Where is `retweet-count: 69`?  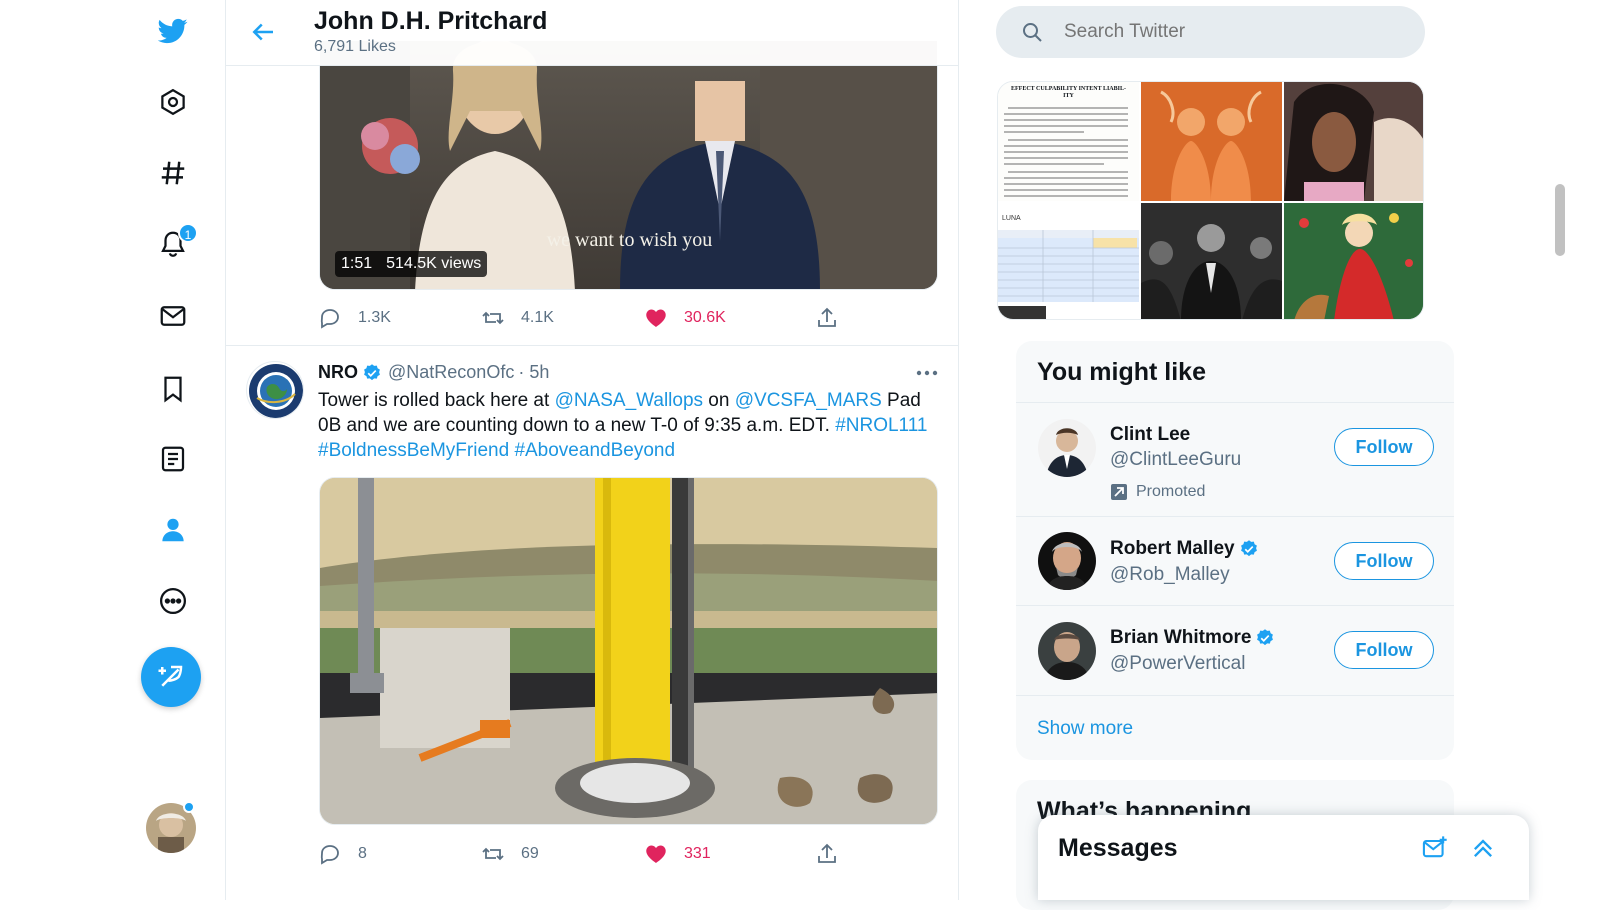
retweet-count: 69 is located at coordinates (530, 853).